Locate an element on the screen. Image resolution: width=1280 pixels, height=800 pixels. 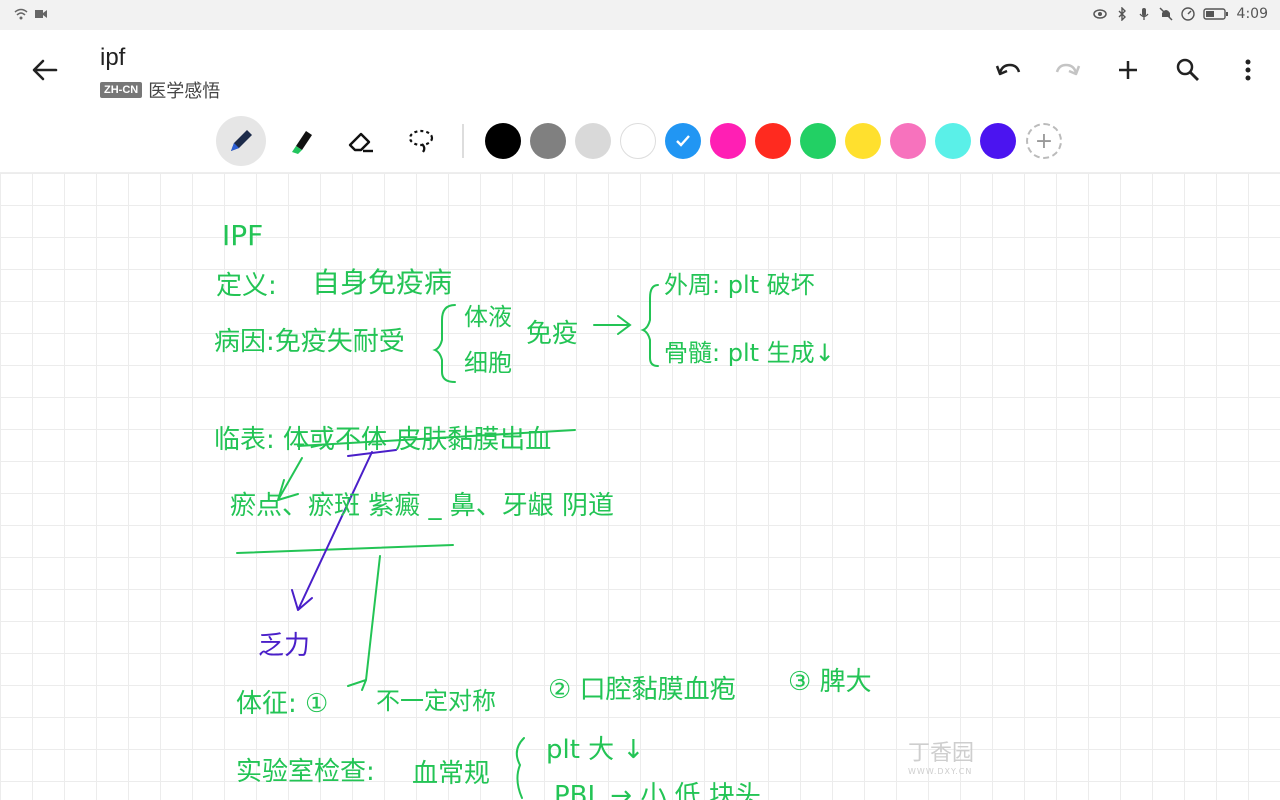
note-line-8-result-2: PBL → 小 低 块头 is located at coordinates (657, 790).